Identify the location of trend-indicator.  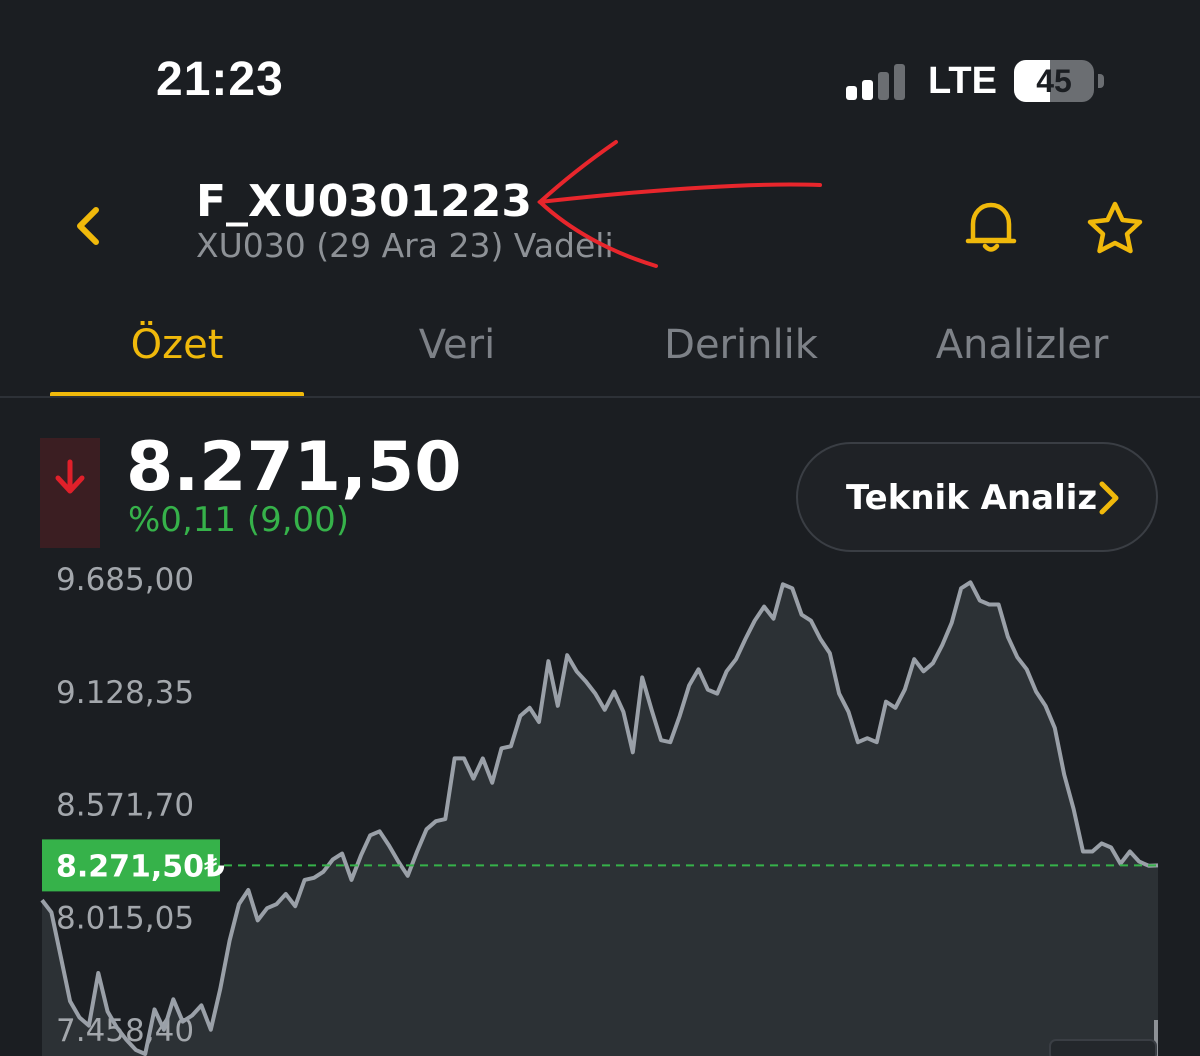
(70, 493).